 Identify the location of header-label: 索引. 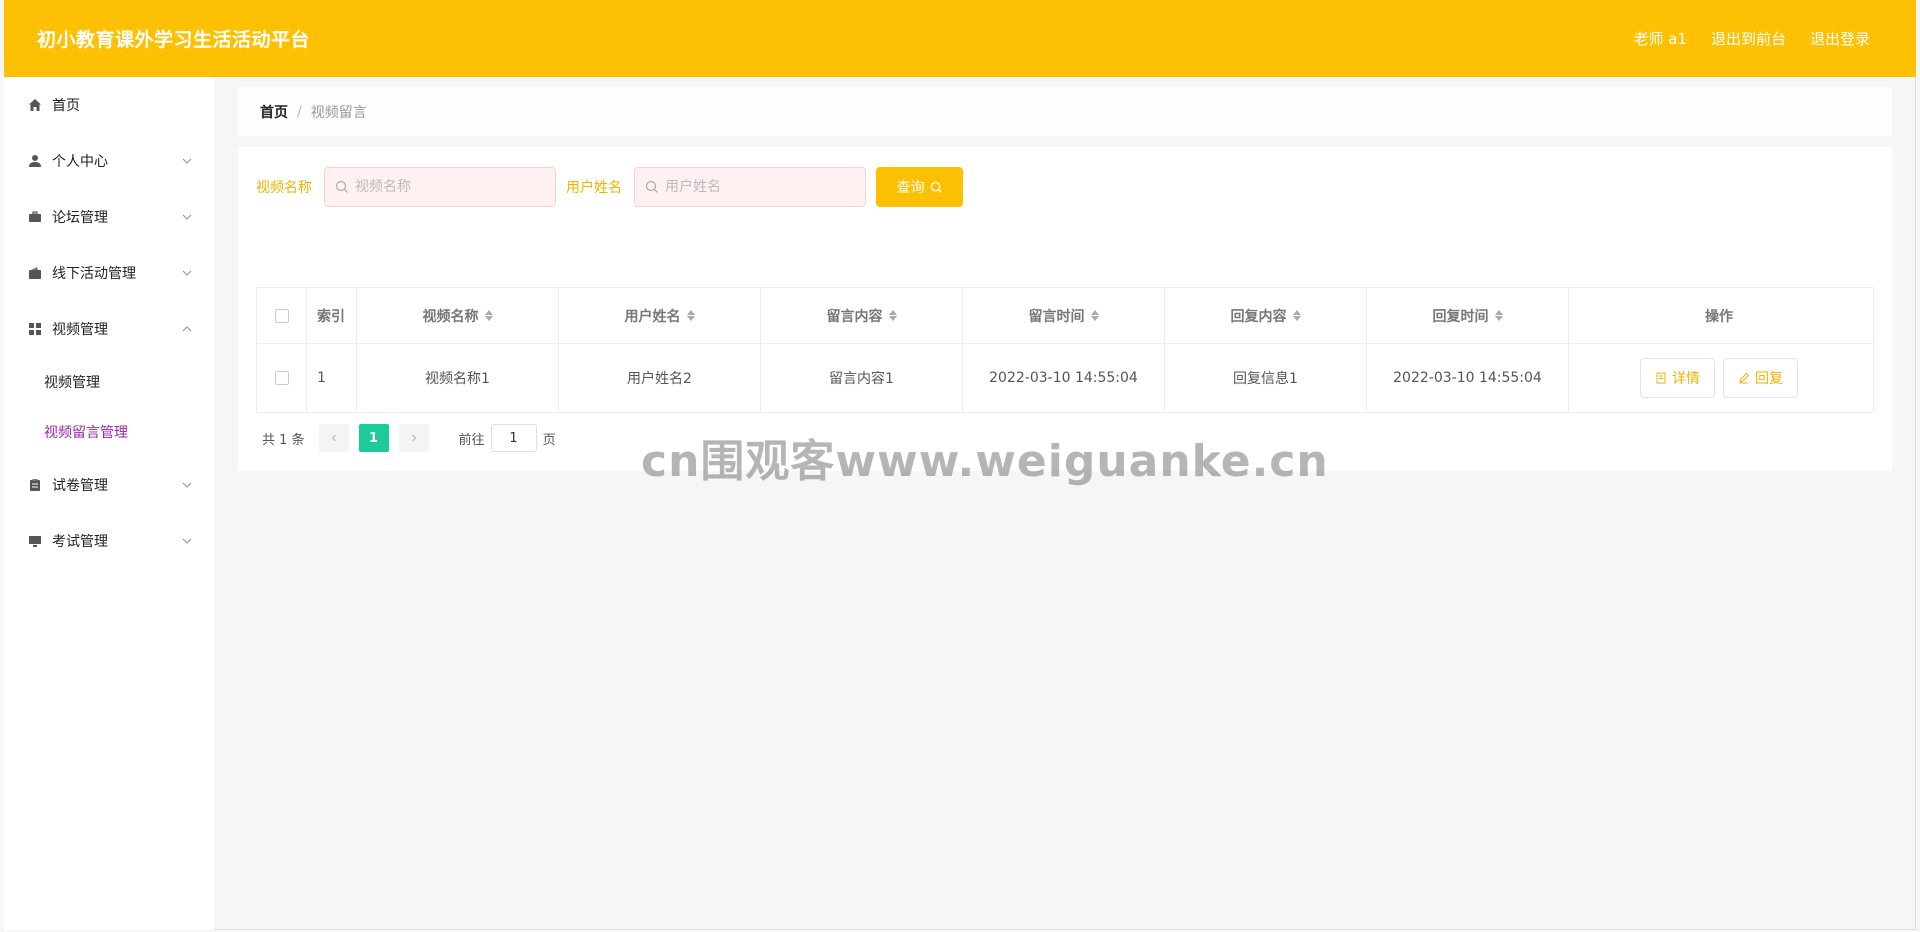
(331, 316).